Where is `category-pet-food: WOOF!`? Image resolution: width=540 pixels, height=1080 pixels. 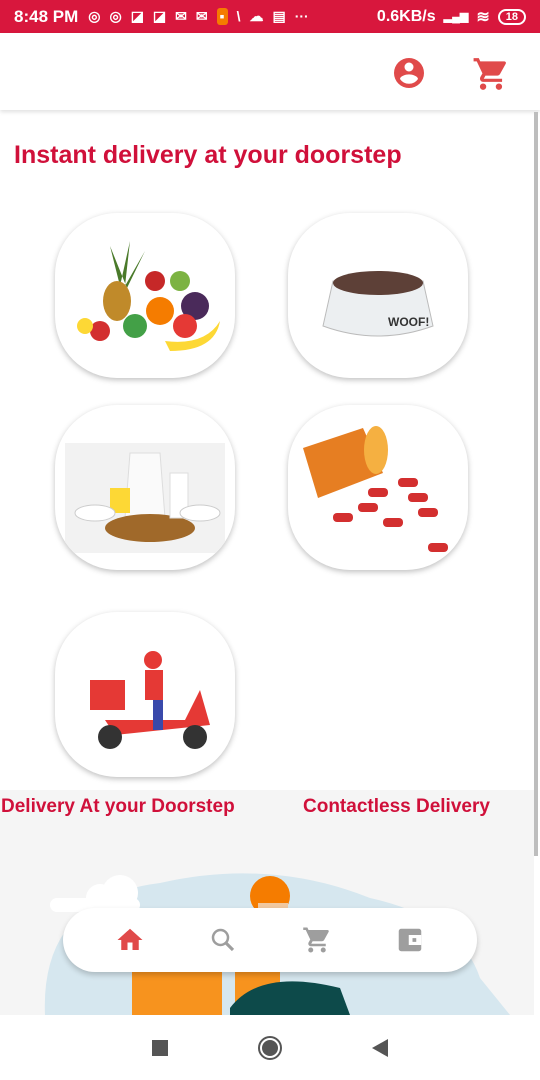
category-pet-food: WOOF! is located at coordinates (378, 295).